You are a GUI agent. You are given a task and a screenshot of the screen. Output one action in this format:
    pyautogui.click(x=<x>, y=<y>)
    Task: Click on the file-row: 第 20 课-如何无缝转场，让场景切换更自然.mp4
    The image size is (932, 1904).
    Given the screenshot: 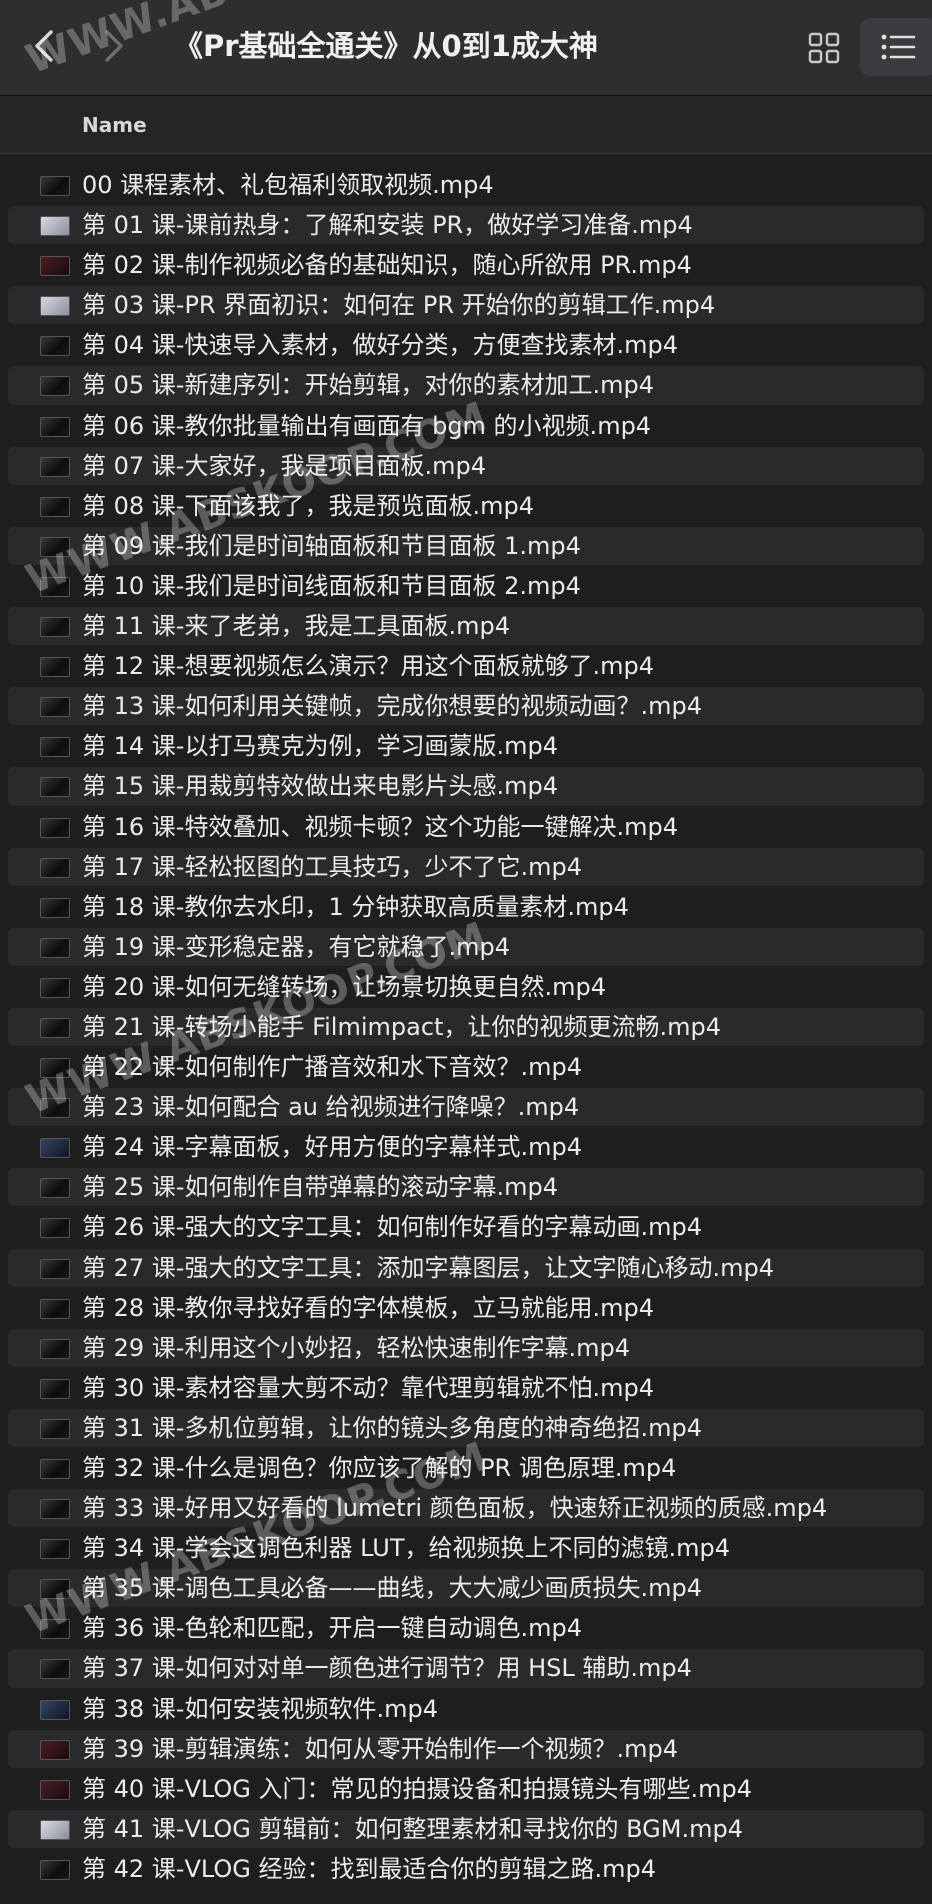 What is the action you would take?
    pyautogui.click(x=466, y=987)
    